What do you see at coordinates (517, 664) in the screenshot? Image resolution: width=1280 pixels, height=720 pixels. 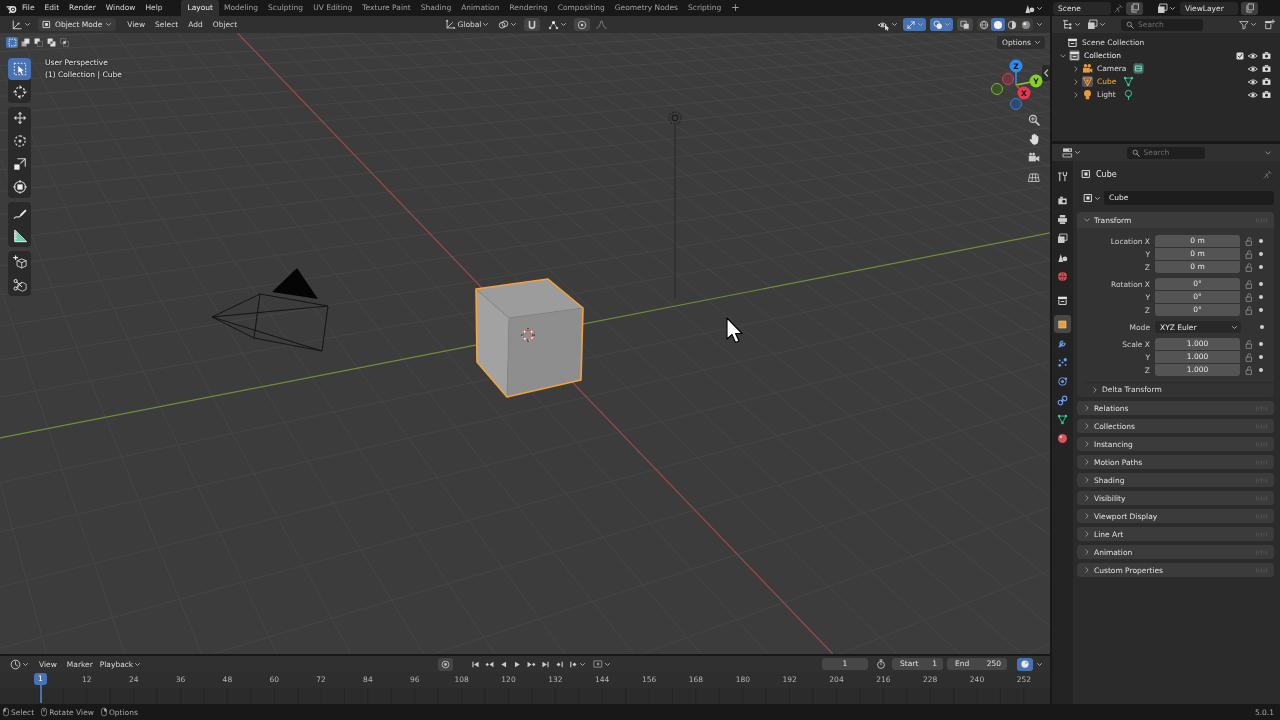 I see `play-icon` at bounding box center [517, 664].